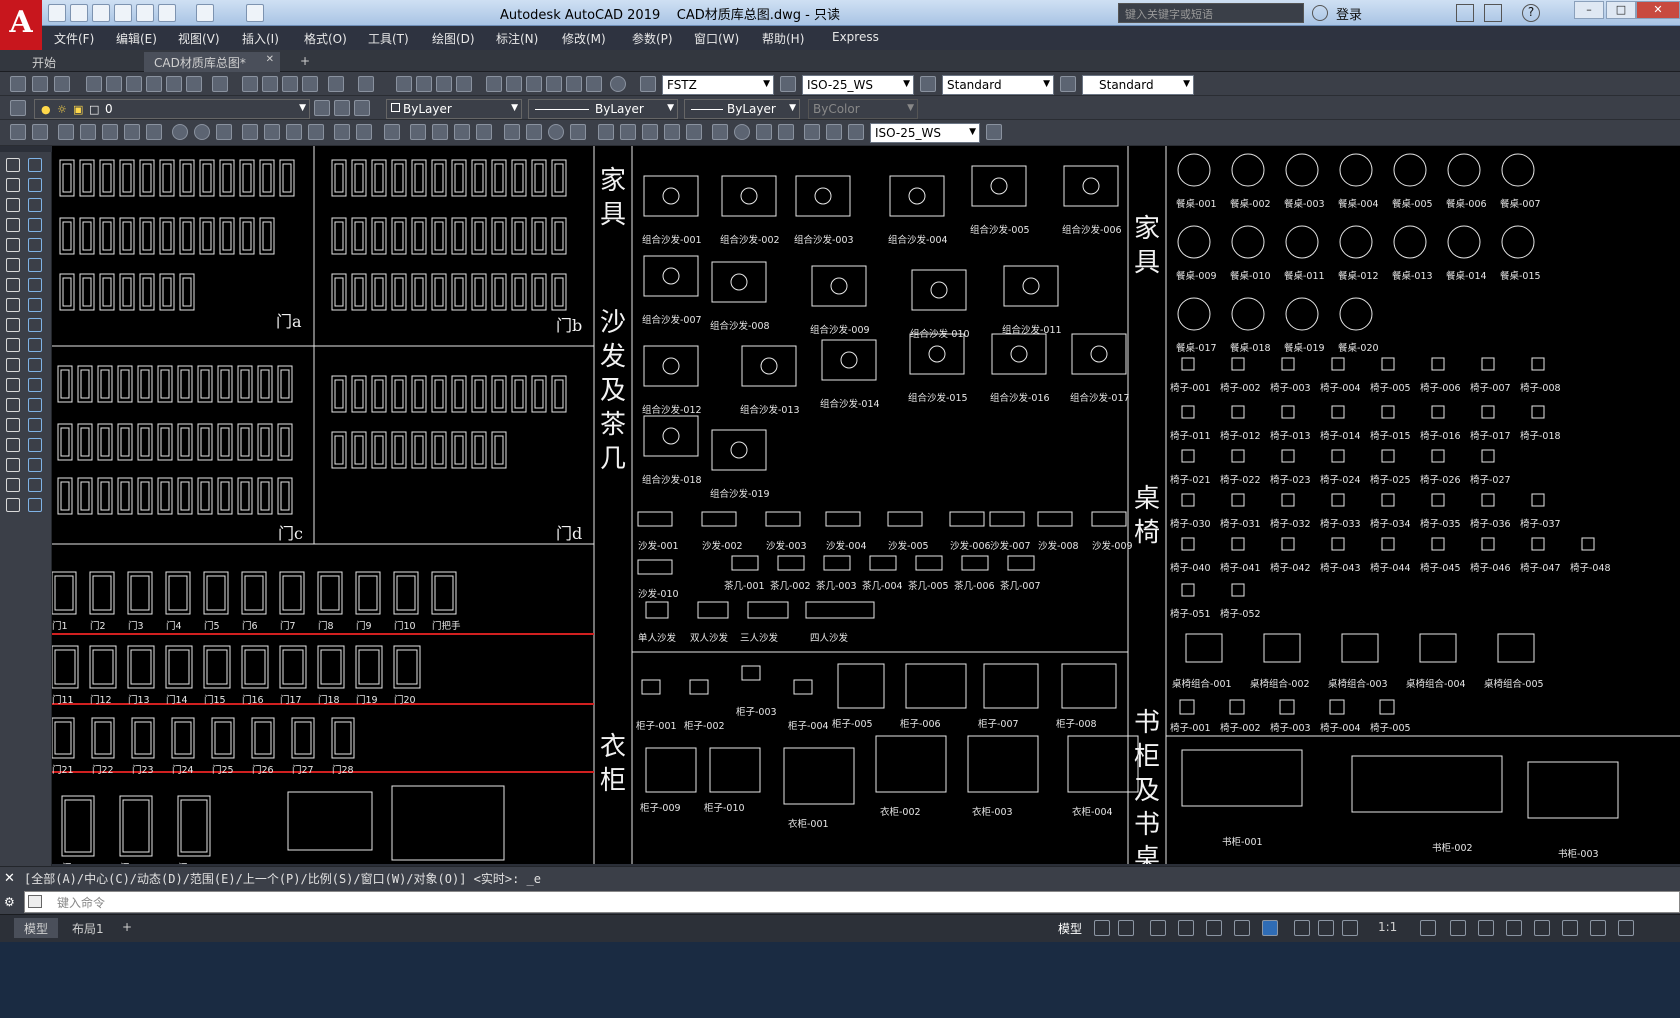  Describe the element at coordinates (180, 132) in the screenshot. I see `angular-icon` at that location.